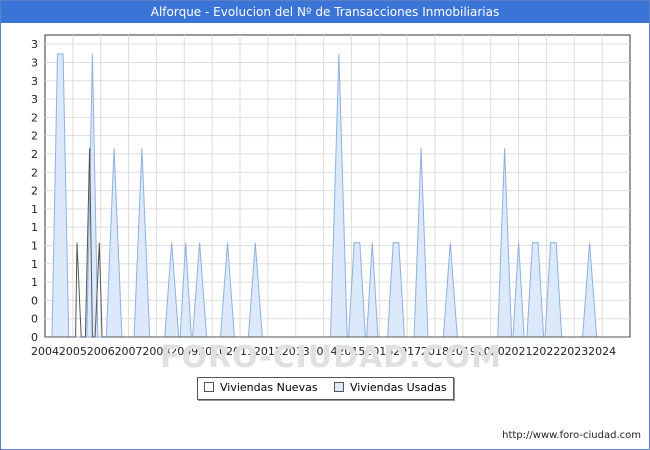  I want to click on legend-item-nuevas: Viviendas Nuevas, so click(261, 388).